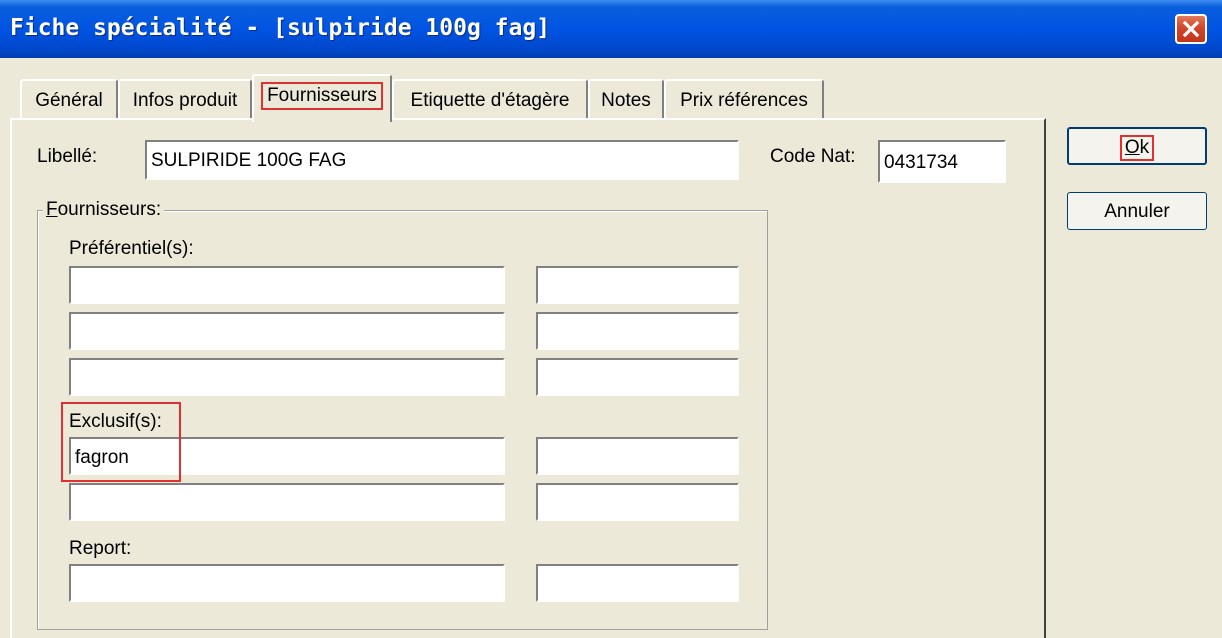 The height and width of the screenshot is (638, 1222). What do you see at coordinates (287, 285) in the screenshot?
I see `preferentiel-1-field` at bounding box center [287, 285].